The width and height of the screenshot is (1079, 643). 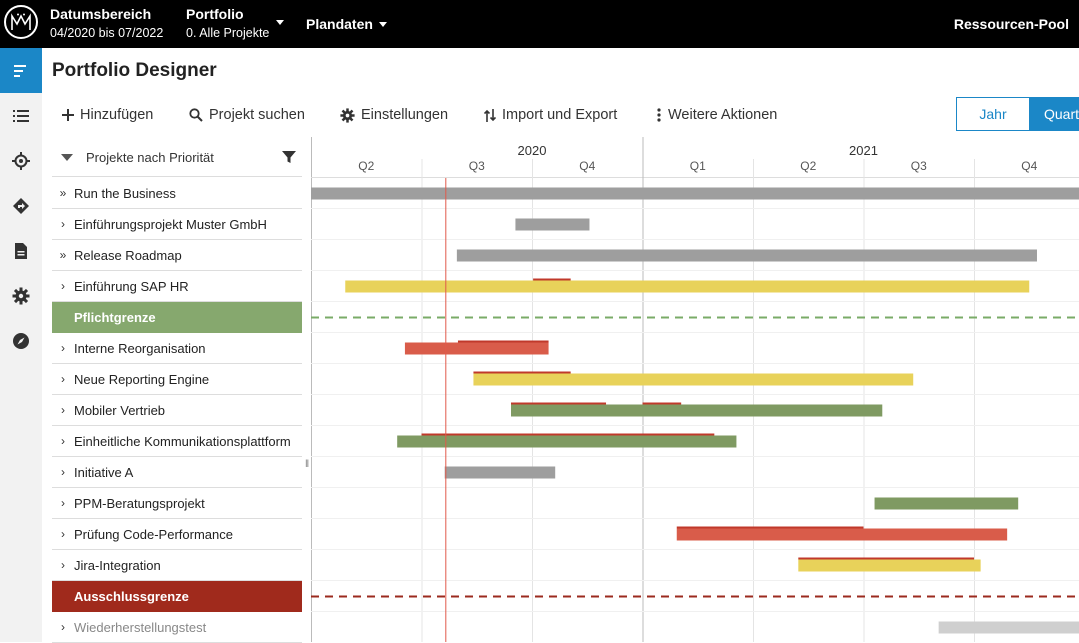 What do you see at coordinates (177, 317) in the screenshot?
I see `pflichtgrenze-row: Pflichtgrenze` at bounding box center [177, 317].